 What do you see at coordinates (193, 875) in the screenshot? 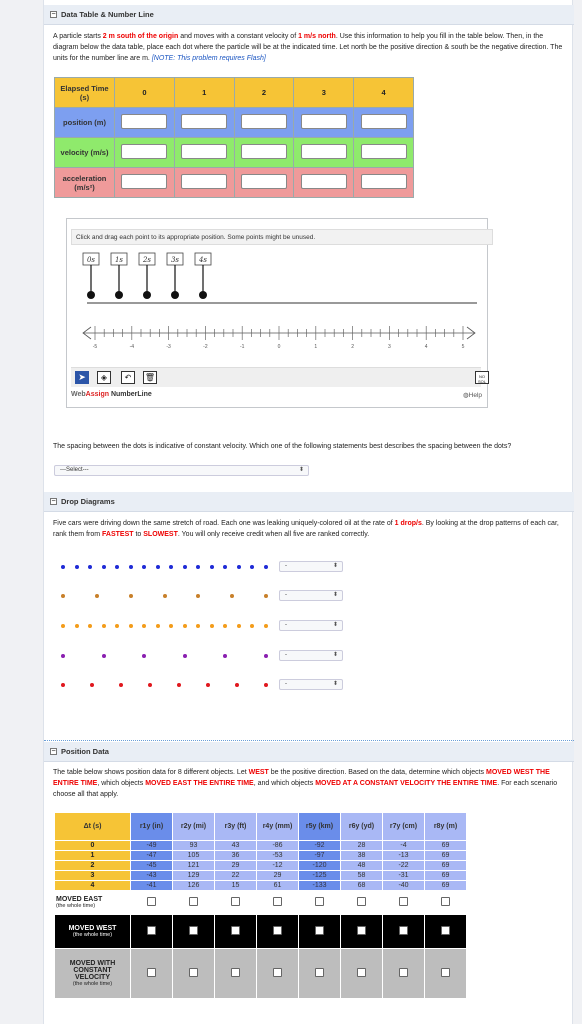
I see `data-cell: 129` at bounding box center [193, 875].